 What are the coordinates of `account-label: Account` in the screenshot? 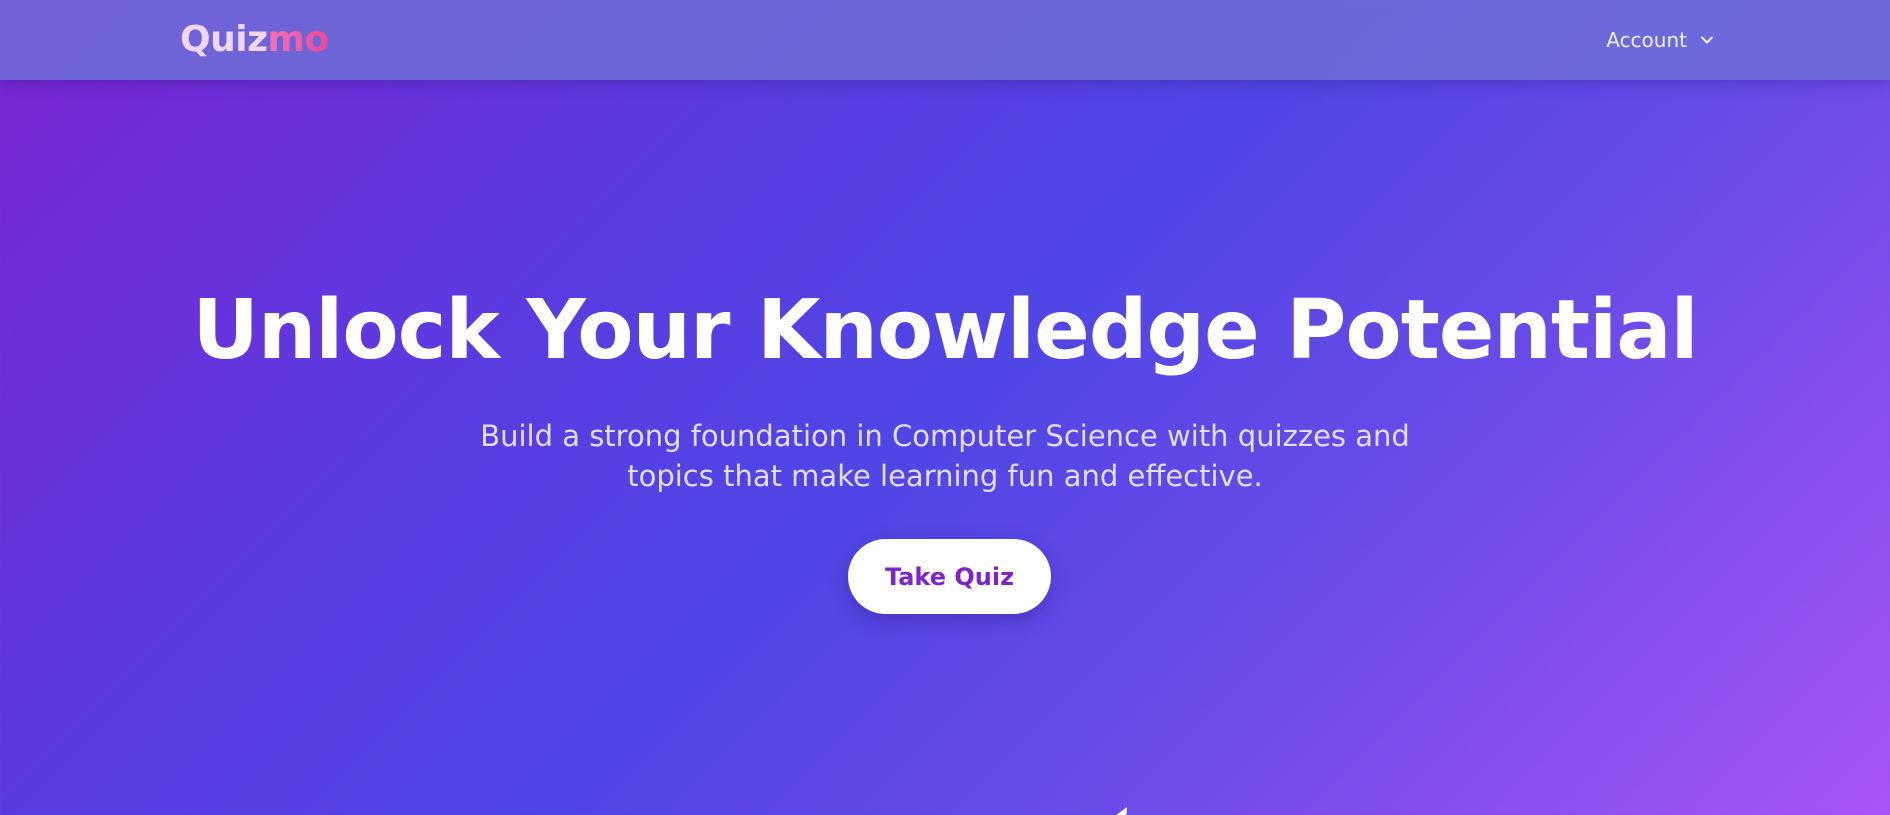 It's located at (1646, 40).